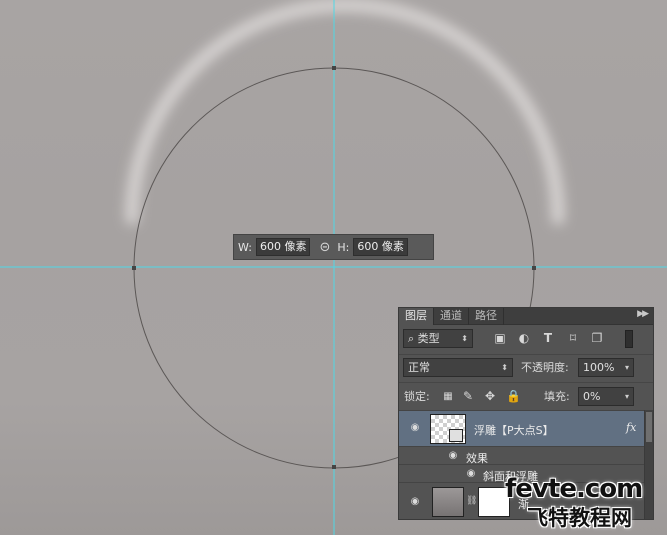 This screenshot has width=667, height=535. Describe the element at coordinates (471, 501) in the screenshot. I see `link-icon: ⛓` at that location.